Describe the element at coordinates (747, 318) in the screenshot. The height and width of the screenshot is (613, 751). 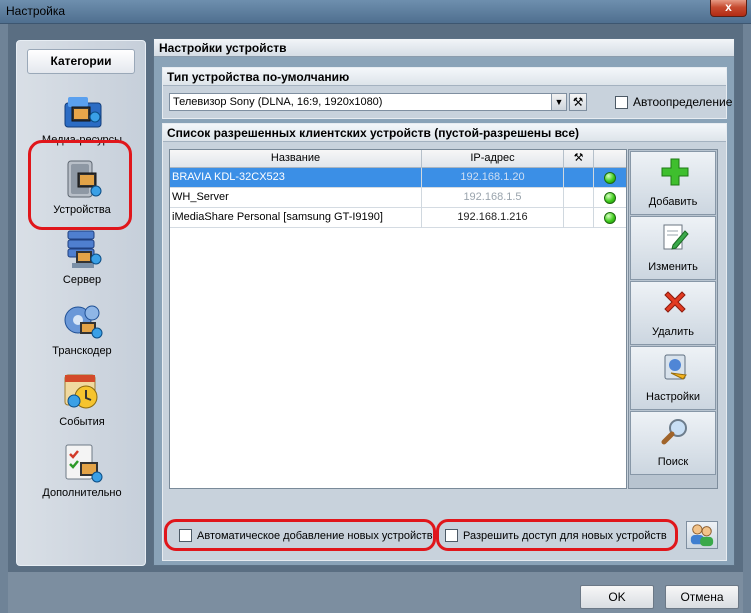
I see `window-frame-right` at that location.